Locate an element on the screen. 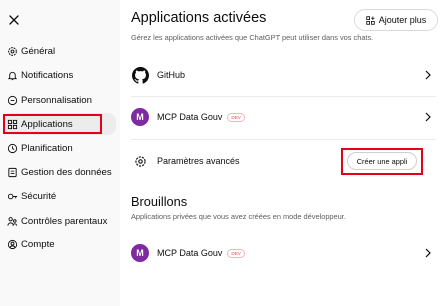 The width and height of the screenshot is (442, 306). close-button is located at coordinates (14, 20).